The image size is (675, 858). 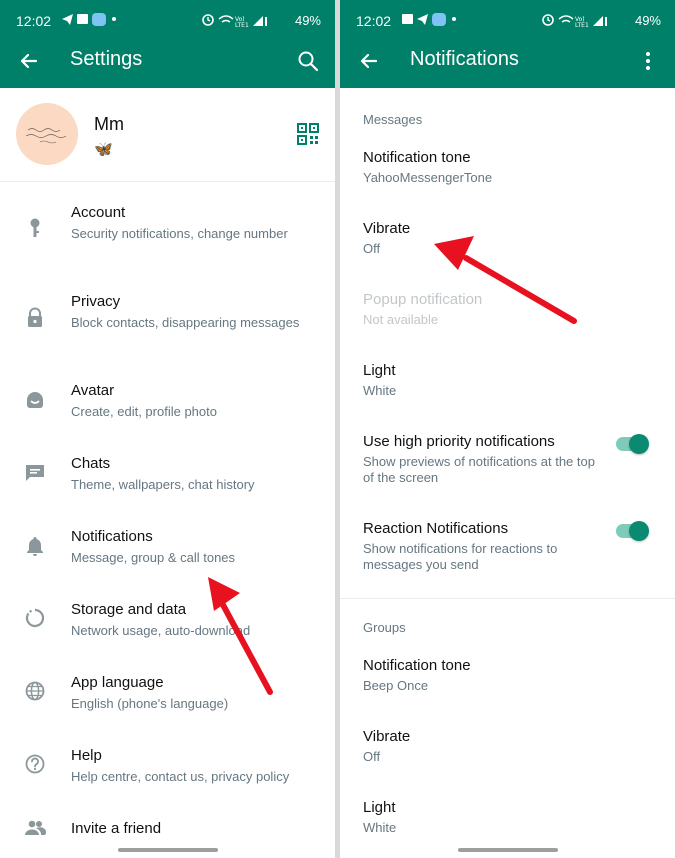 I want to click on settings-item-title: Chats, so click(x=91, y=463).